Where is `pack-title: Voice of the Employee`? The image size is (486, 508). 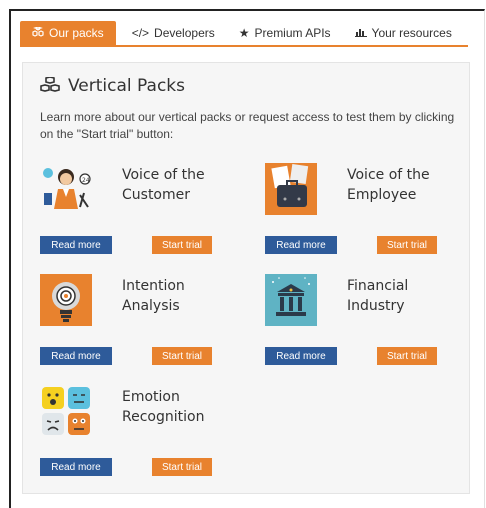 pack-title: Voice of the Employee is located at coordinates (388, 185).